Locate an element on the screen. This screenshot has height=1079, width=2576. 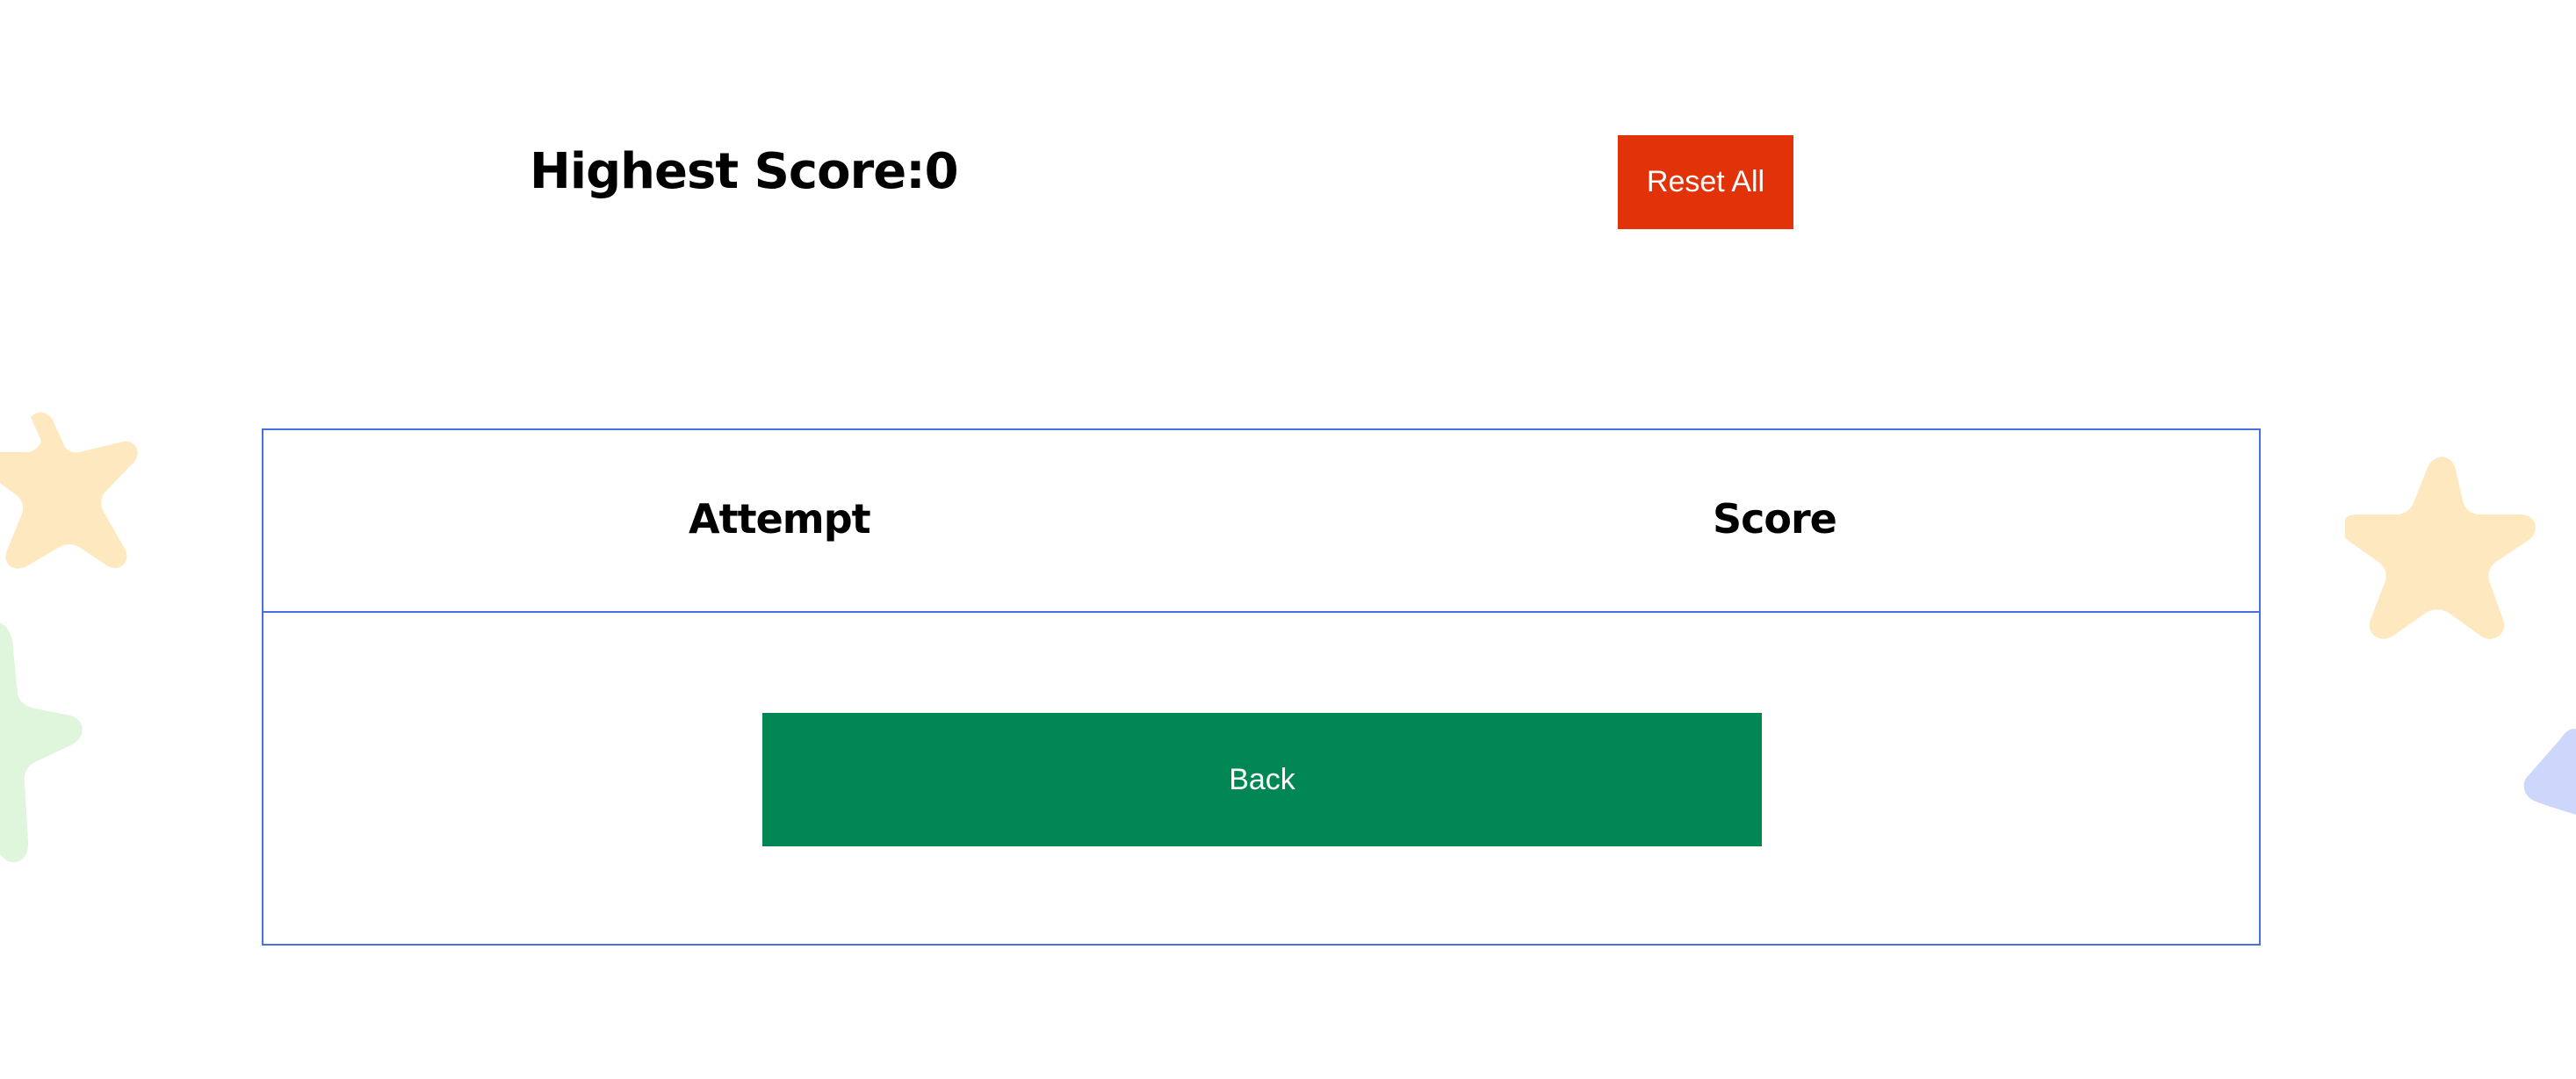
highest-score-label: Highest Score: is located at coordinates (728, 171).